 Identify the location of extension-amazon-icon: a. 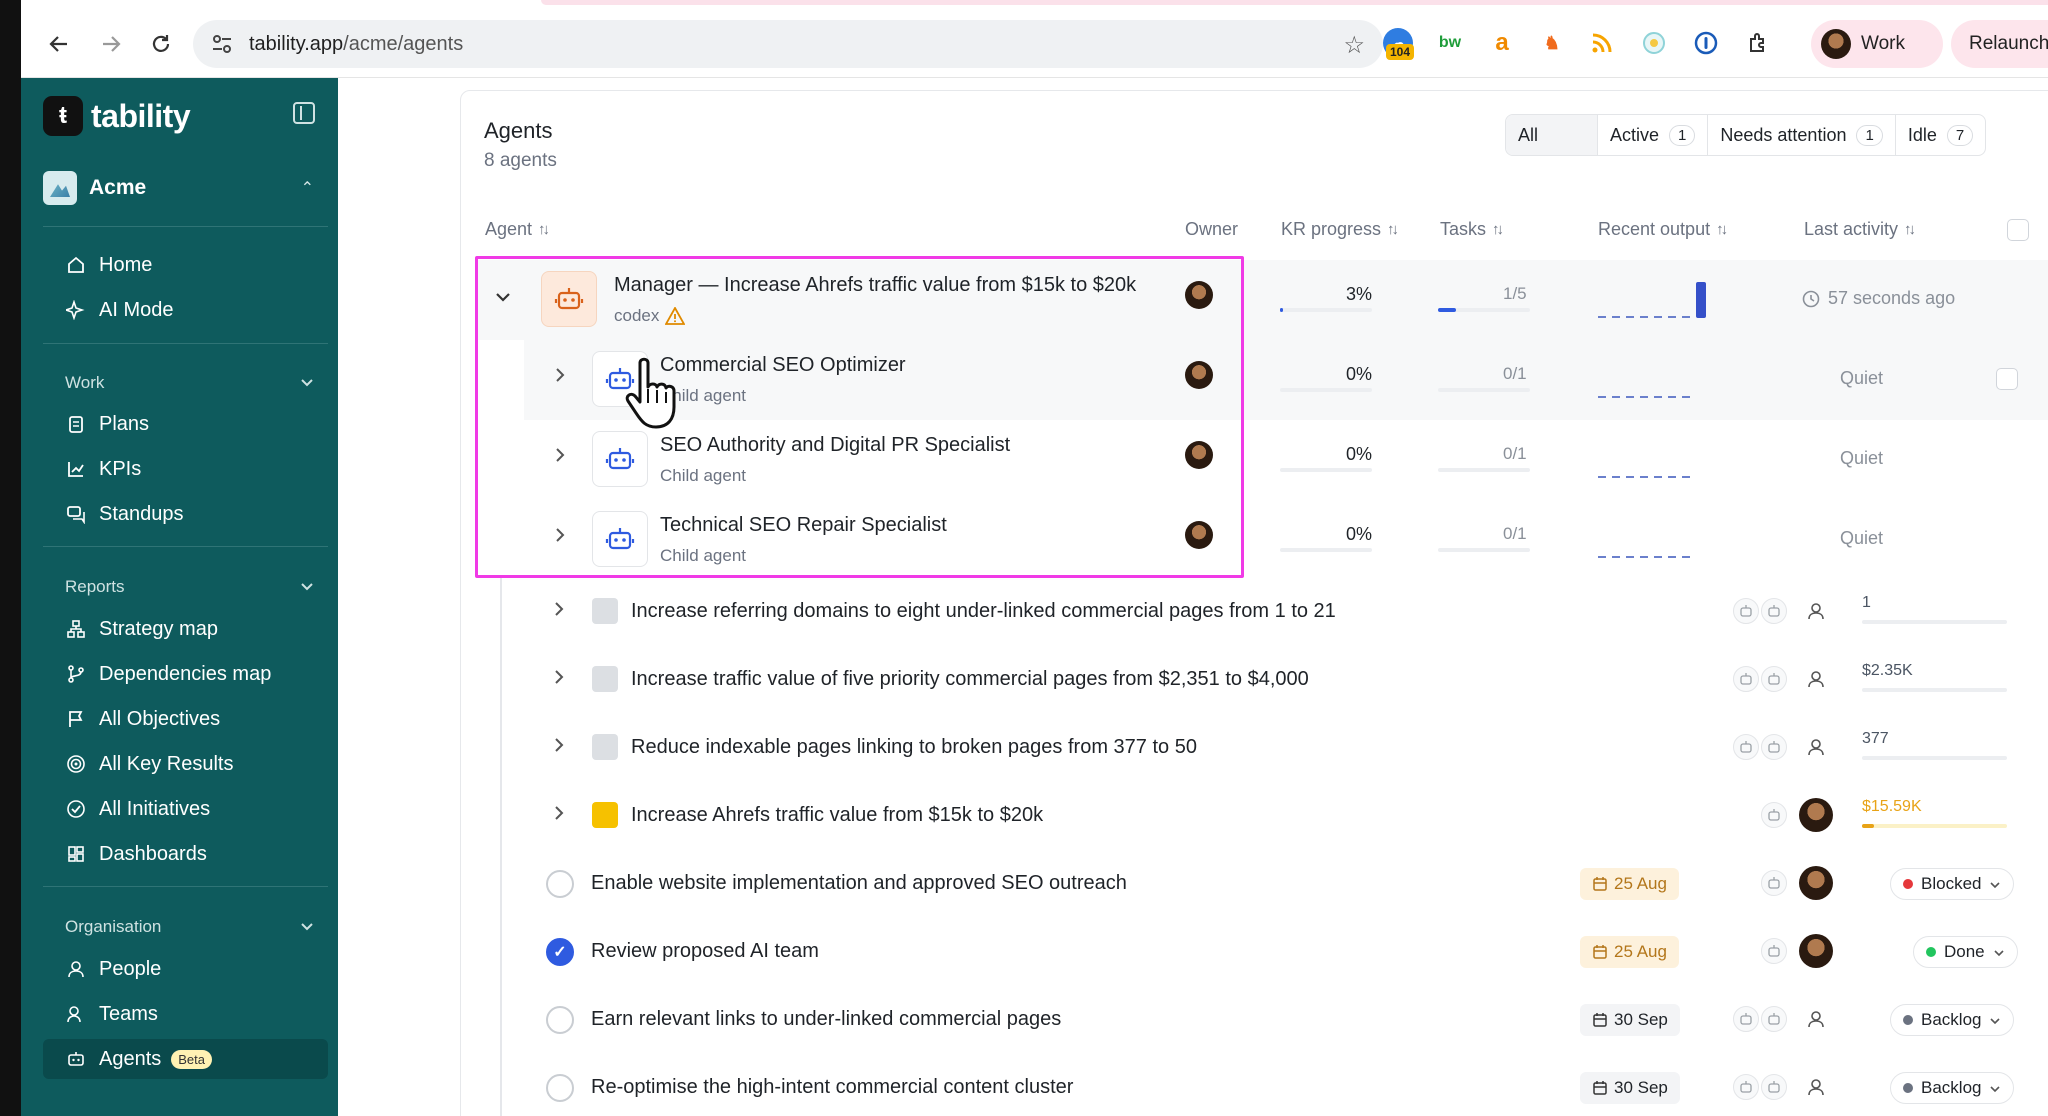
(1502, 43).